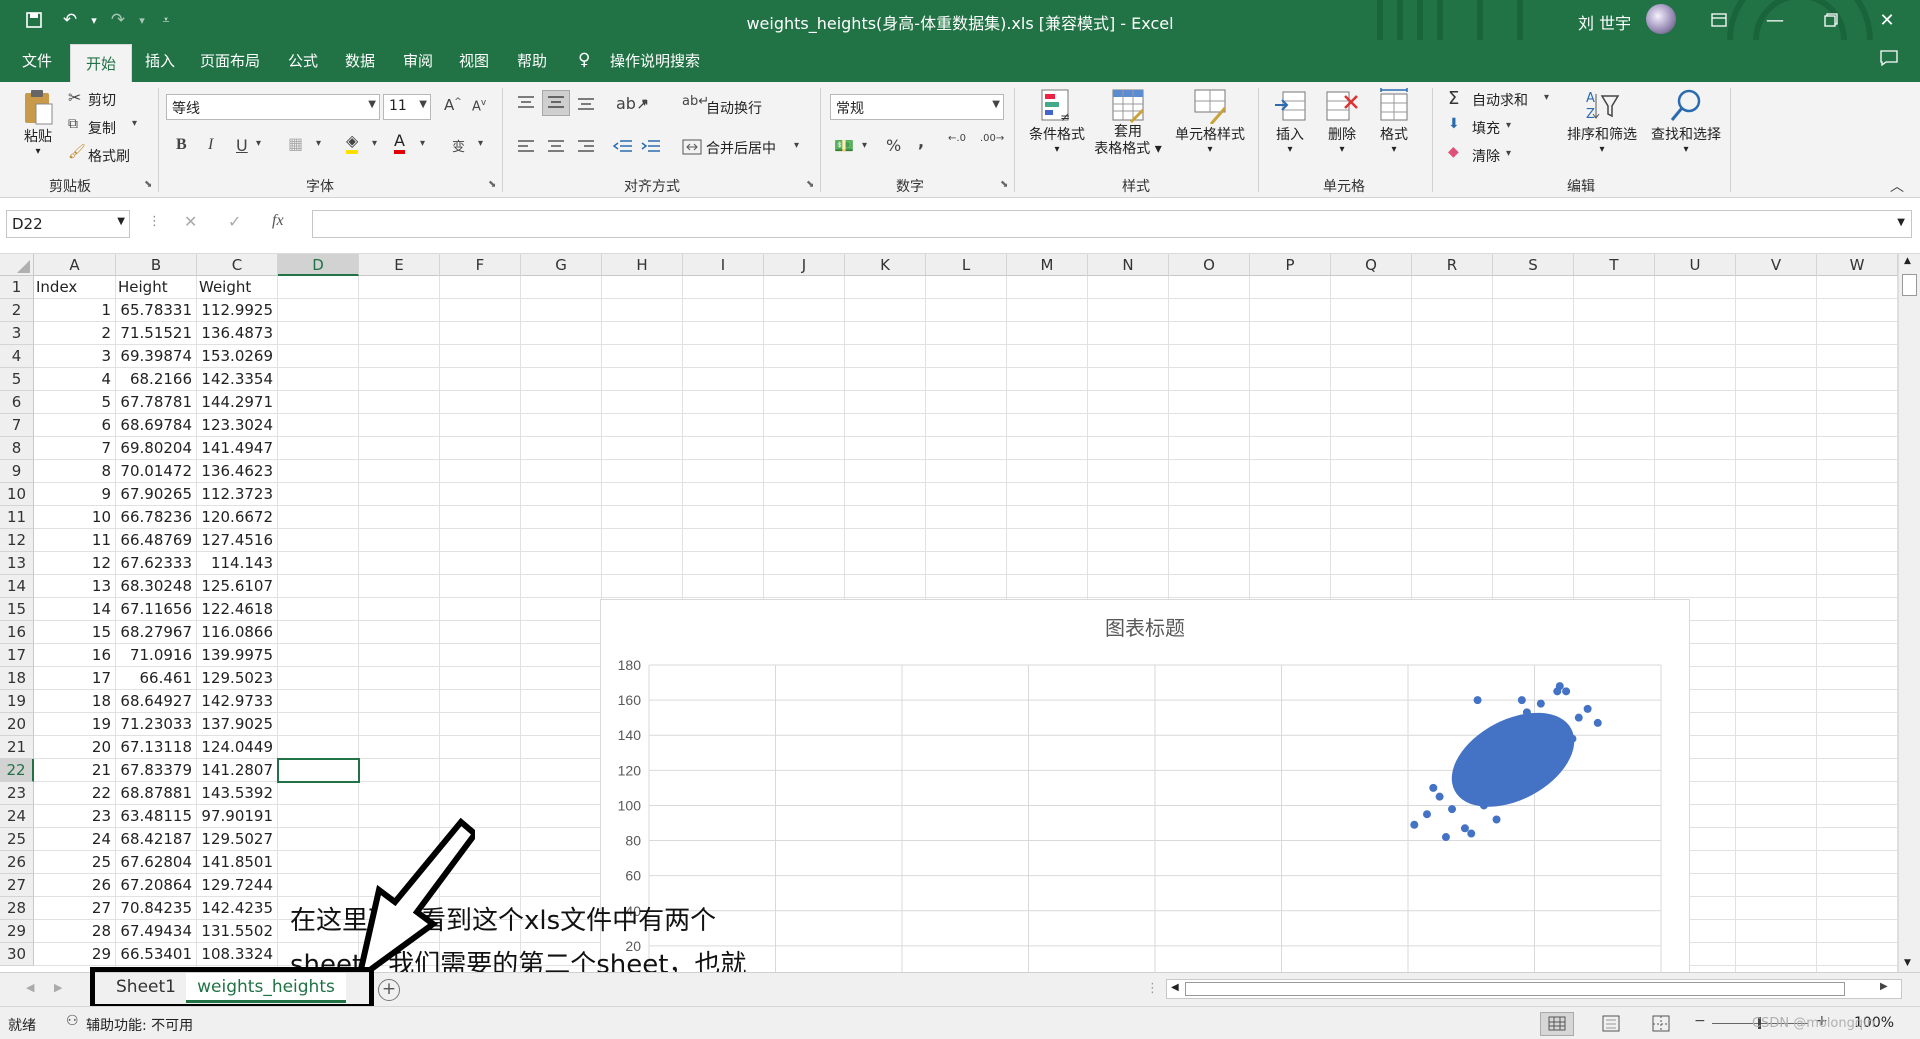  What do you see at coordinates (479, 106) in the screenshot?
I see `shrink-font-icon: Av` at bounding box center [479, 106].